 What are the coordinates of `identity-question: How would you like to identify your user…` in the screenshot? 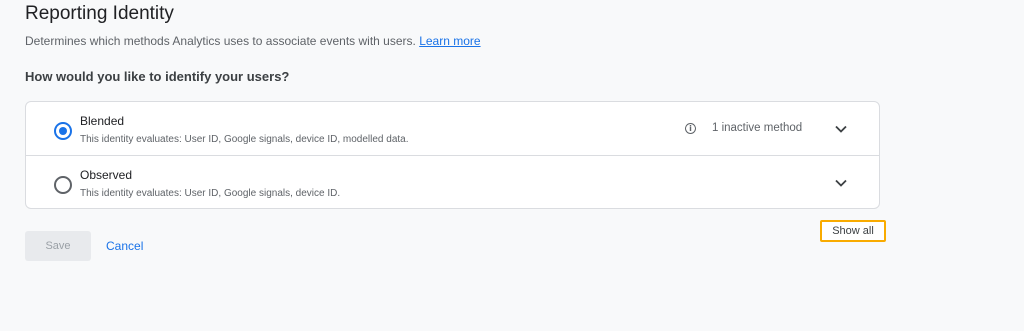 It's located at (157, 76).